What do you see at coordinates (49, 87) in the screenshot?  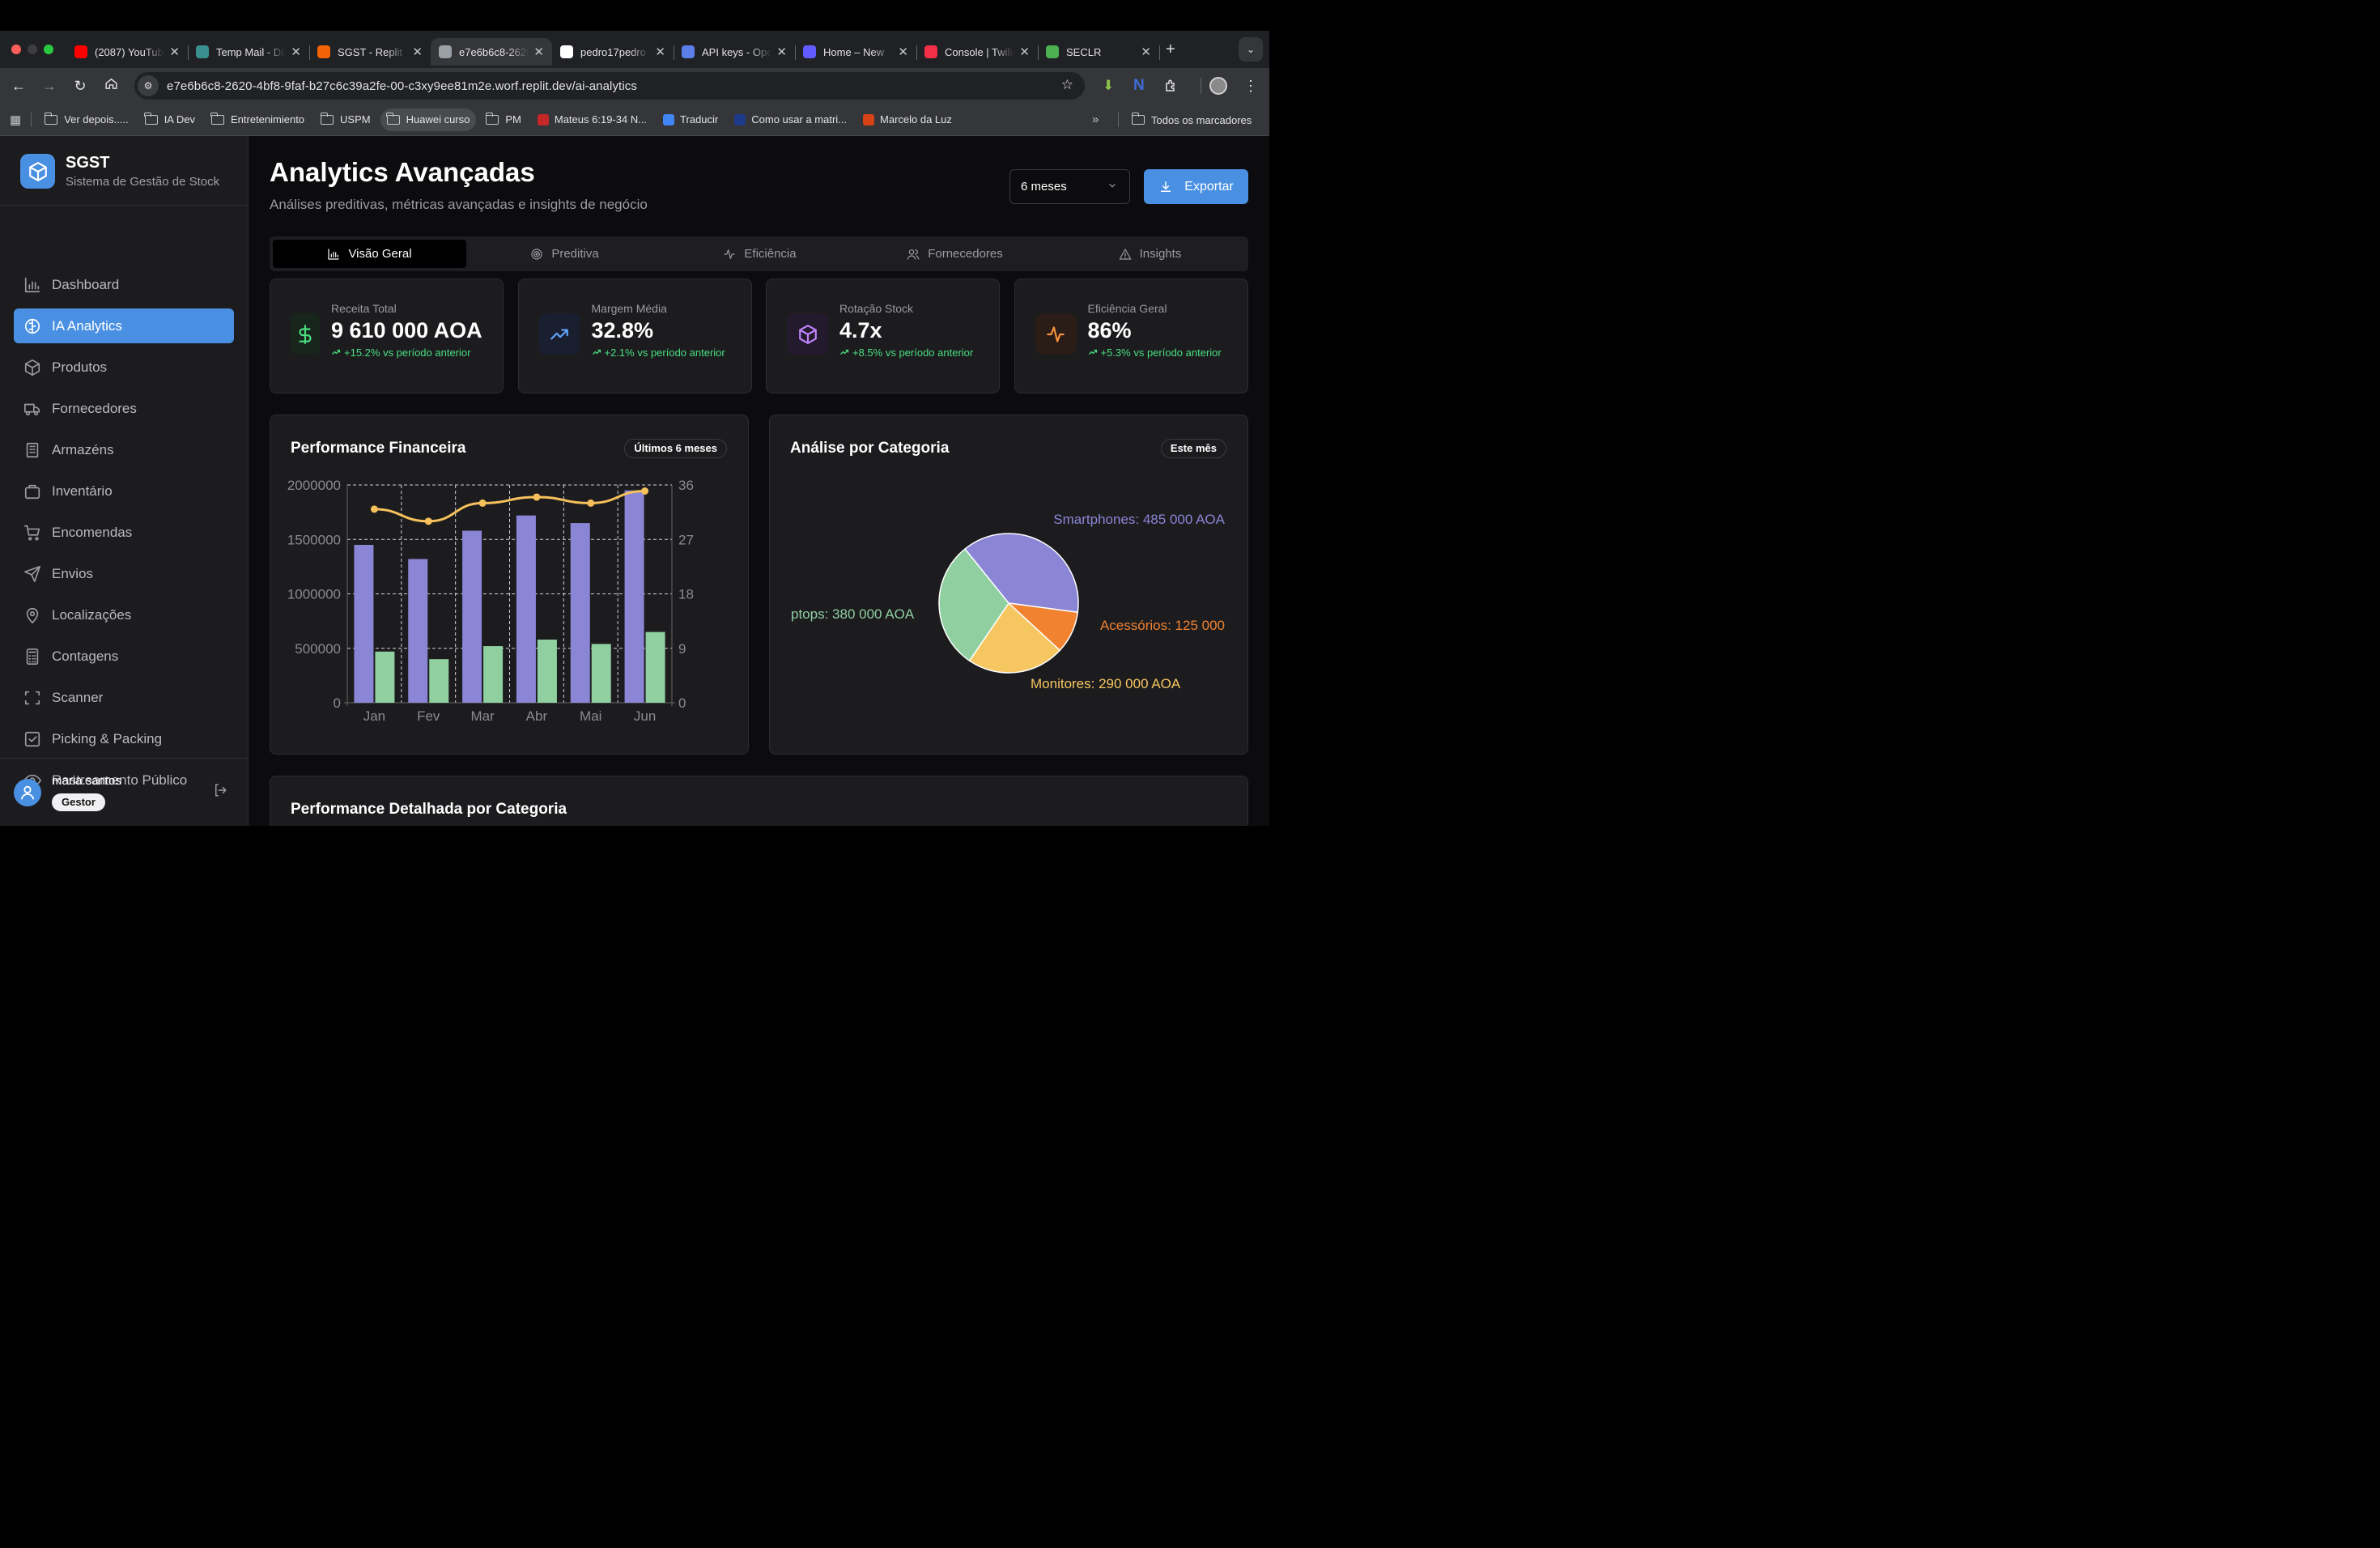 I see `forward-button: →` at bounding box center [49, 87].